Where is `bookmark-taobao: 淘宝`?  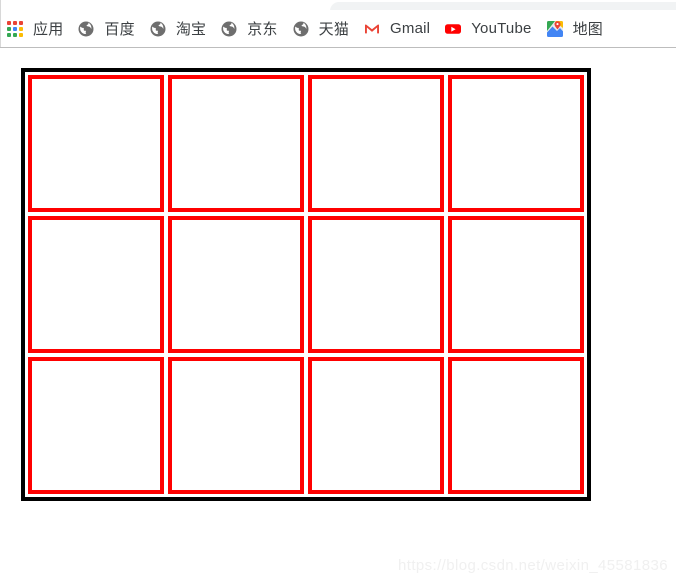 bookmark-taobao: 淘宝 is located at coordinates (177, 29).